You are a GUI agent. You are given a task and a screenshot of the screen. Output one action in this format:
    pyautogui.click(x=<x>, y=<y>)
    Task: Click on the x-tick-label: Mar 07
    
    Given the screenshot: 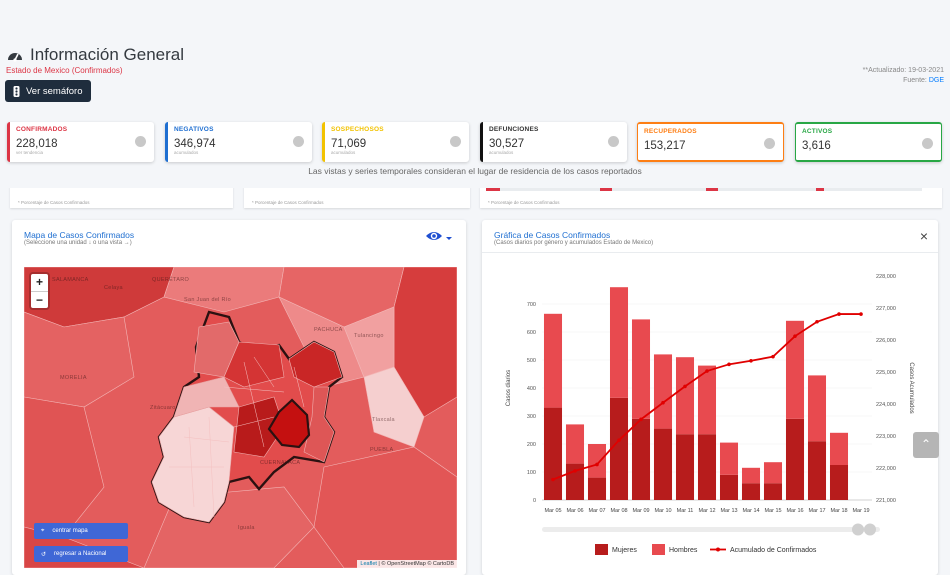 What is the action you would take?
    pyautogui.click(x=596, y=511)
    